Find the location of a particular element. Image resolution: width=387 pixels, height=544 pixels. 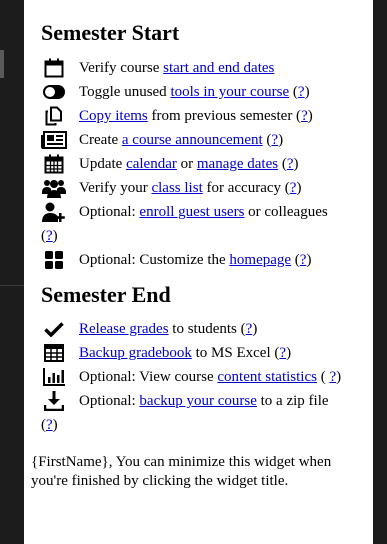

announcement-link: a course announcement is located at coordinates (192, 140).